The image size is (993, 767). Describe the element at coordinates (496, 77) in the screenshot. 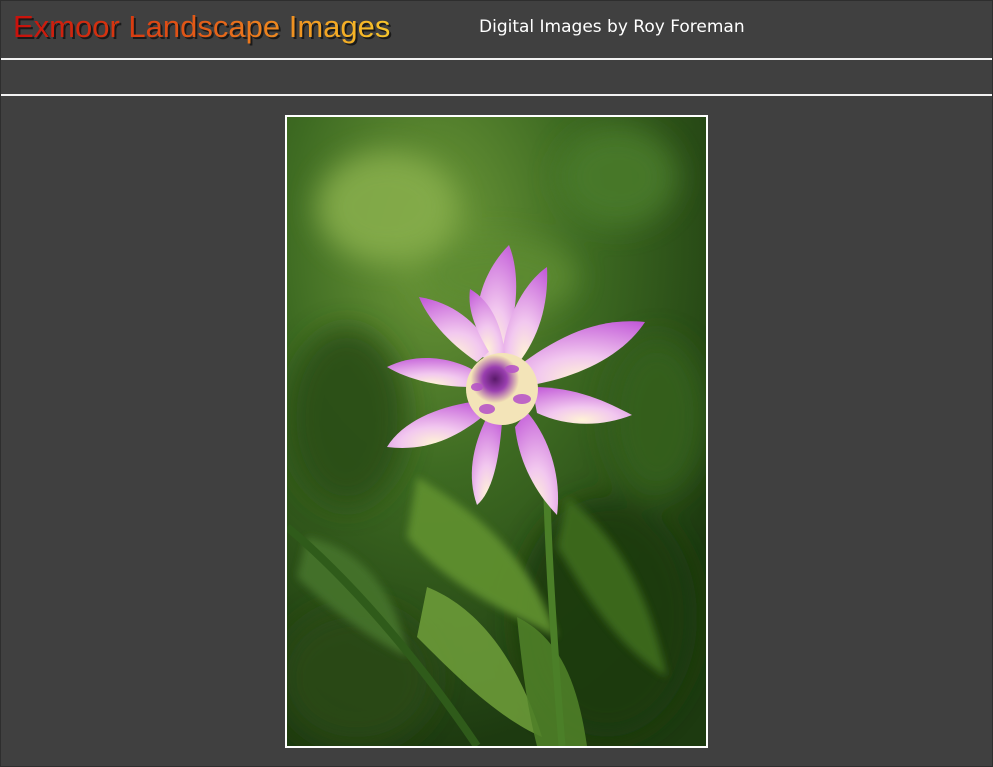

I see `nav-bar` at that location.